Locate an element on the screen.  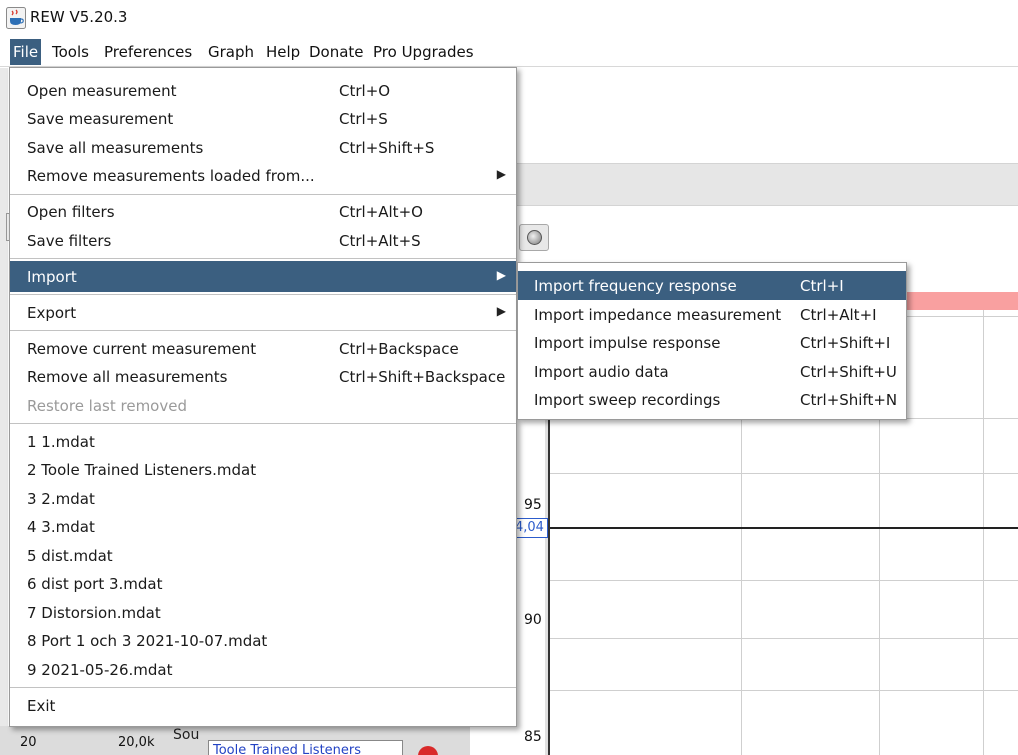
menu-item-import-audio-data: Import audio data Ctrl+Shift+U is located at coordinates (712, 371).